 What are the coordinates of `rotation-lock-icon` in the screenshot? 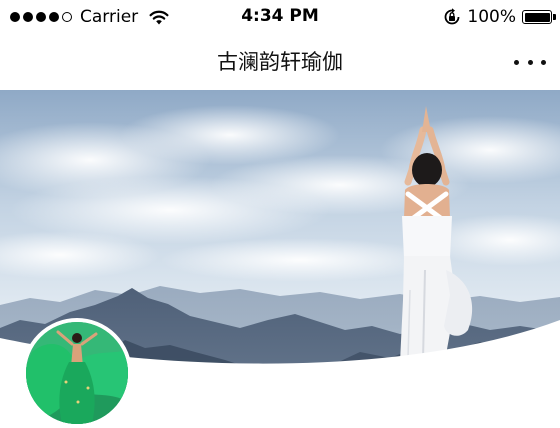 It's located at (452, 16).